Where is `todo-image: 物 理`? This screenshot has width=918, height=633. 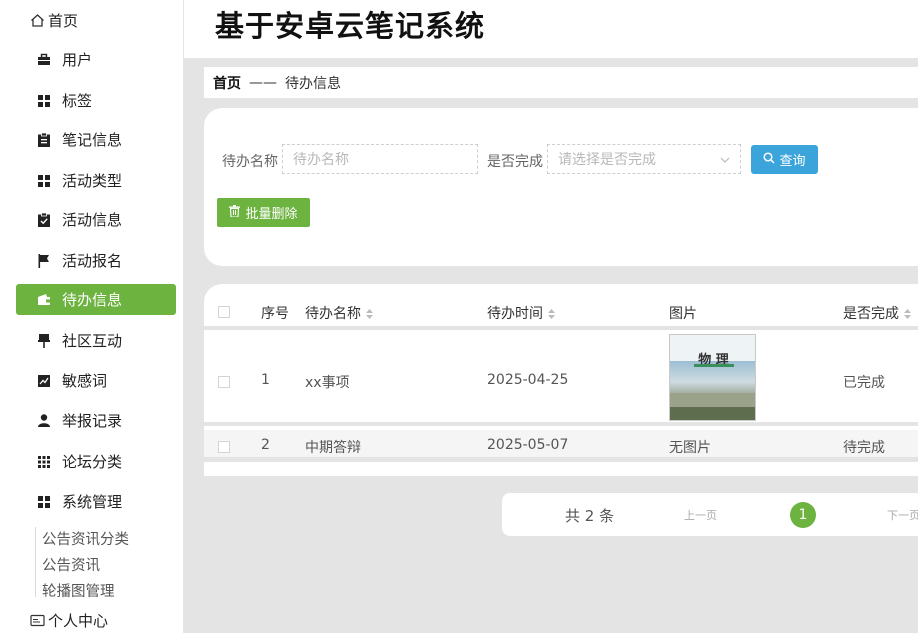
todo-image: 物 理 is located at coordinates (712, 377).